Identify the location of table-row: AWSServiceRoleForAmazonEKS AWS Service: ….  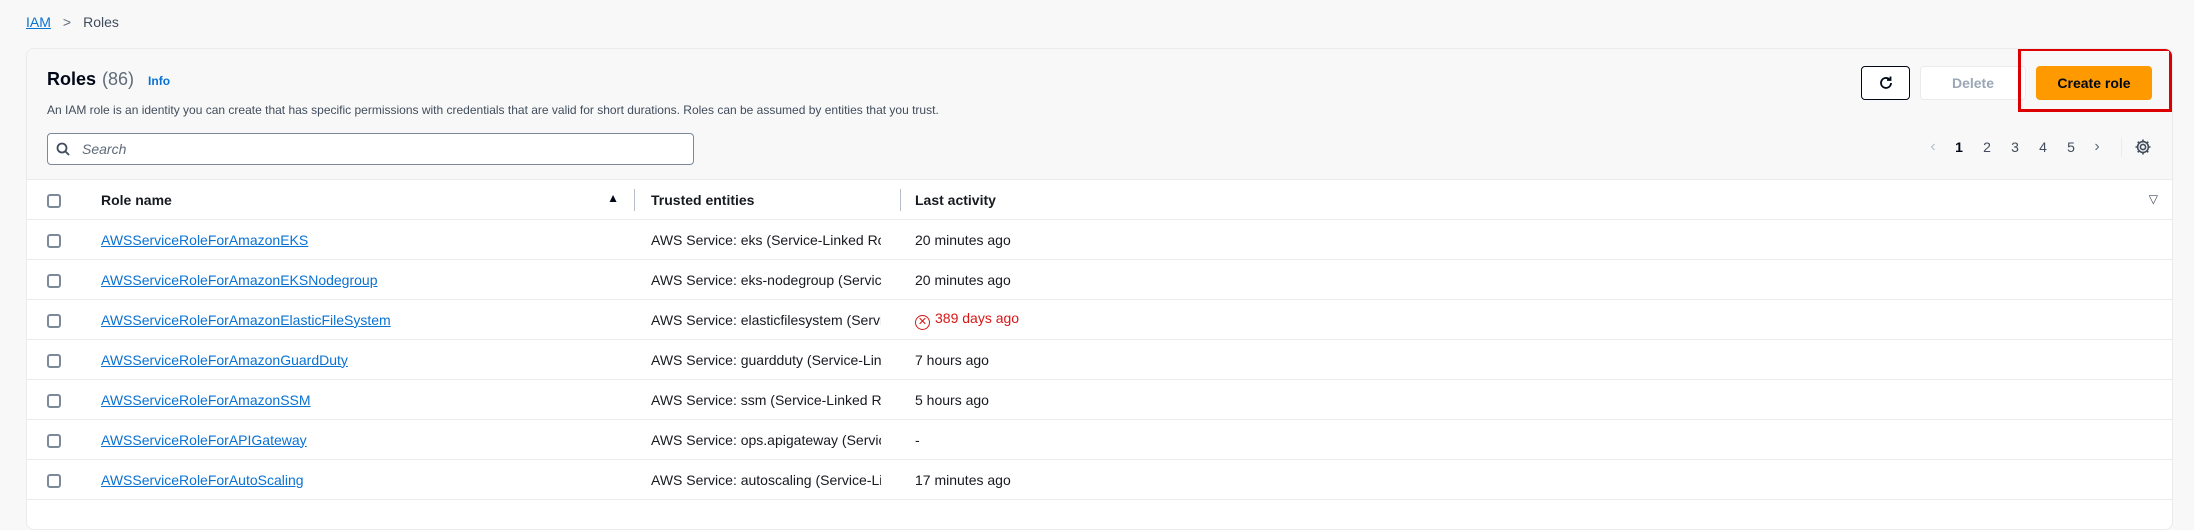
(1099, 239).